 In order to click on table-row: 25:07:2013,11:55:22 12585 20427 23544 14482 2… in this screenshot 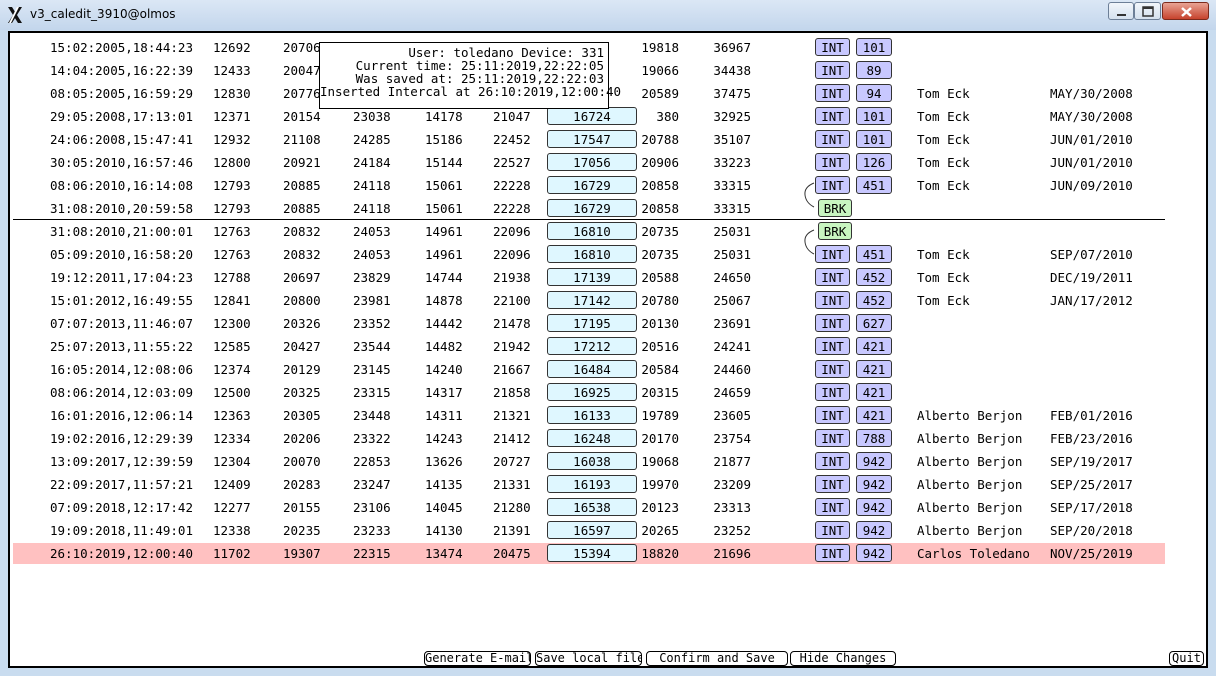, I will do `click(589, 346)`.